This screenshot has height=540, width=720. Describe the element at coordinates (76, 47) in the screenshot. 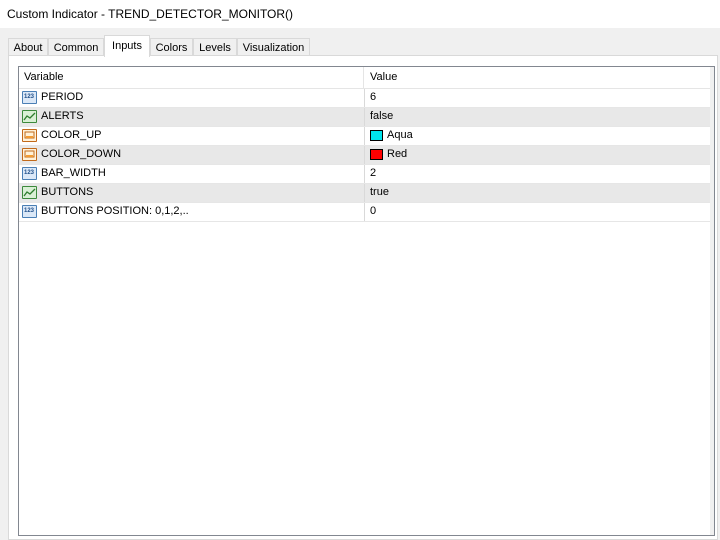

I see `tab-common: Common` at that location.